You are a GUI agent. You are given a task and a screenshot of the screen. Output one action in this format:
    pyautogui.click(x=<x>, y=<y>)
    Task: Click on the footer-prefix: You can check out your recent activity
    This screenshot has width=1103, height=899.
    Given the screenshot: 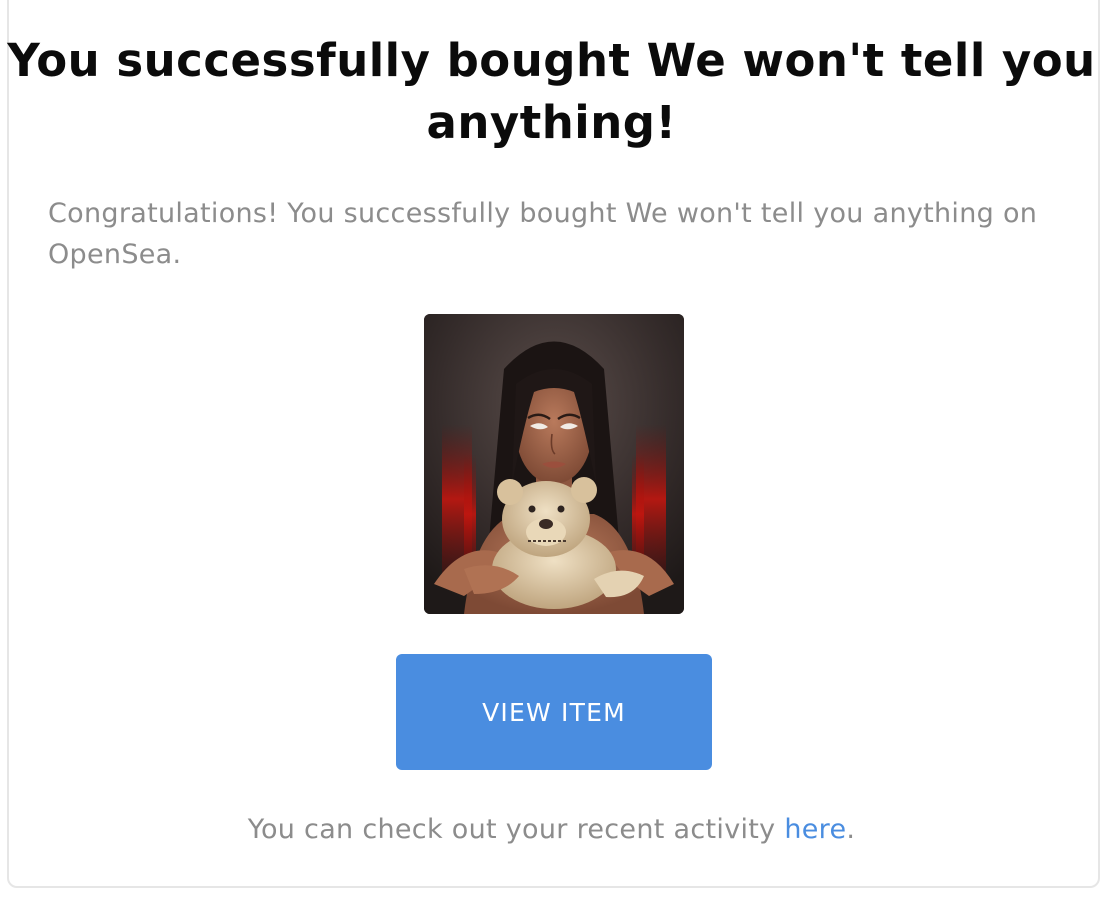 What is the action you would take?
    pyautogui.click(x=516, y=829)
    